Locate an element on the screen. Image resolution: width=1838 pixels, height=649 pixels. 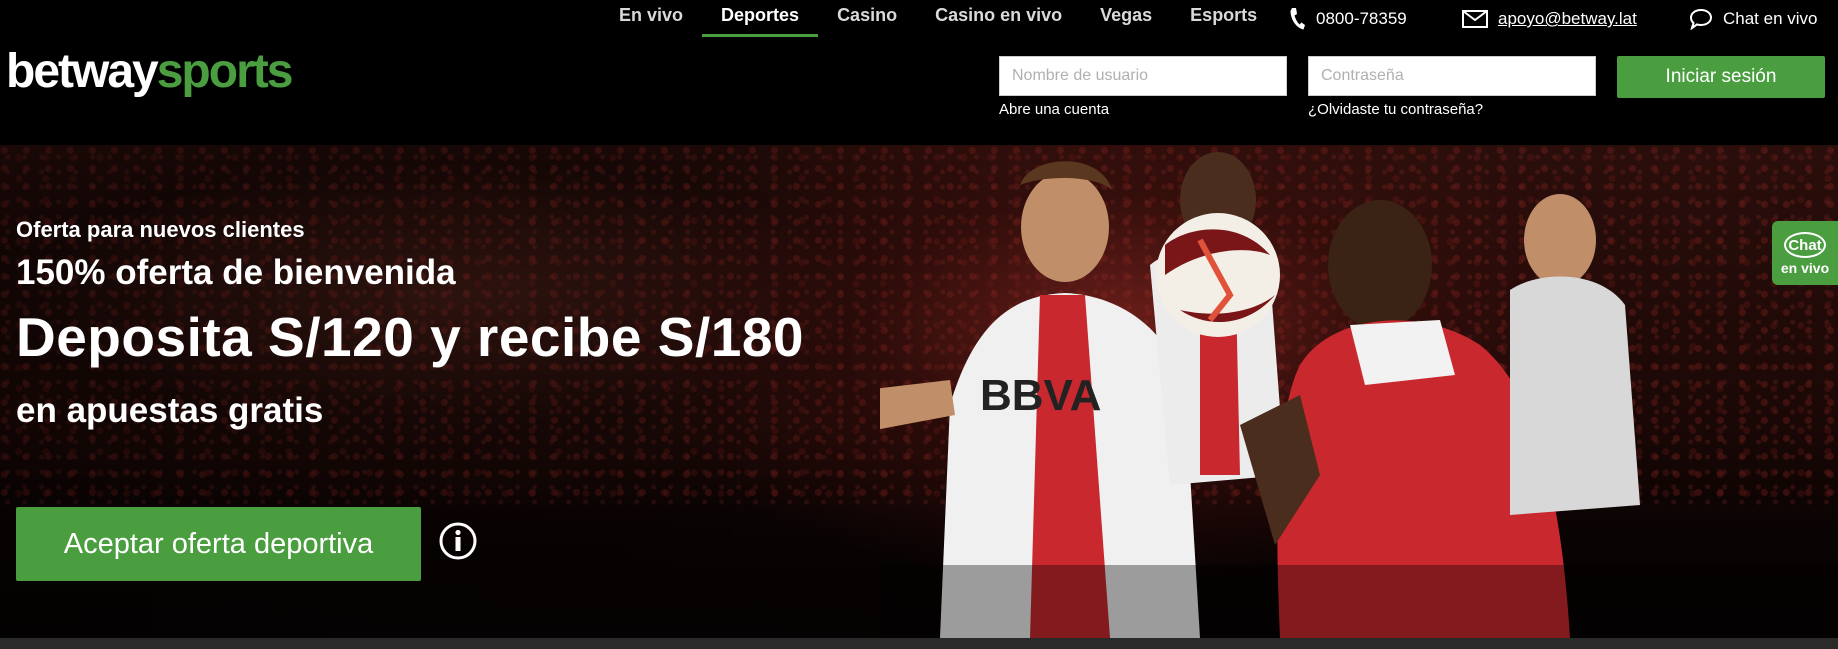
offer-kicker: Oferta para nuevos clientes is located at coordinates (160, 229).